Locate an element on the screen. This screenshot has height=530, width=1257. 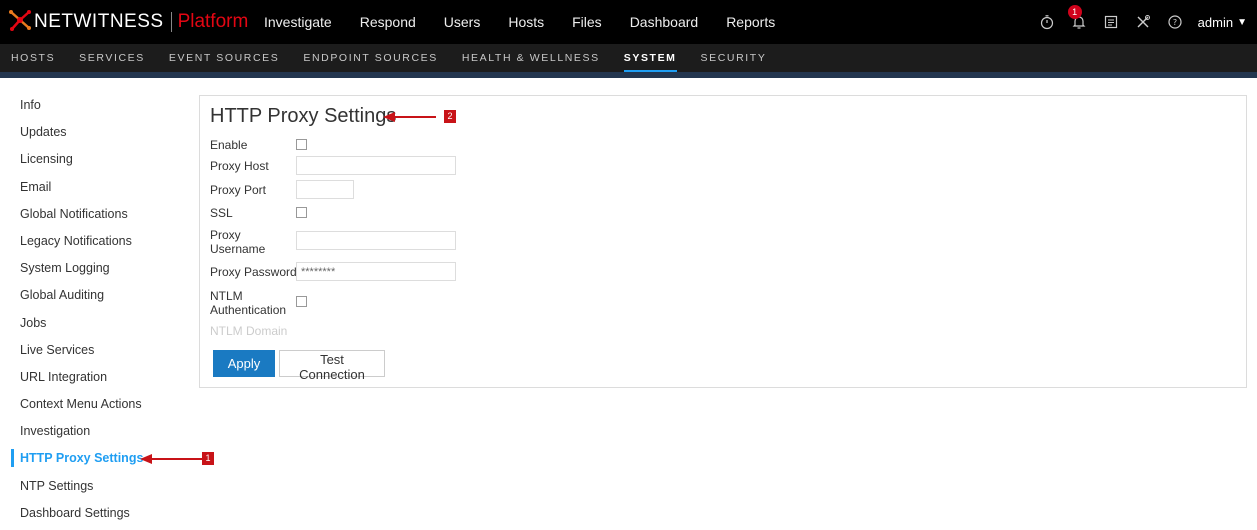
sidebar-item-jobs: Jobs is located at coordinates (90, 326).